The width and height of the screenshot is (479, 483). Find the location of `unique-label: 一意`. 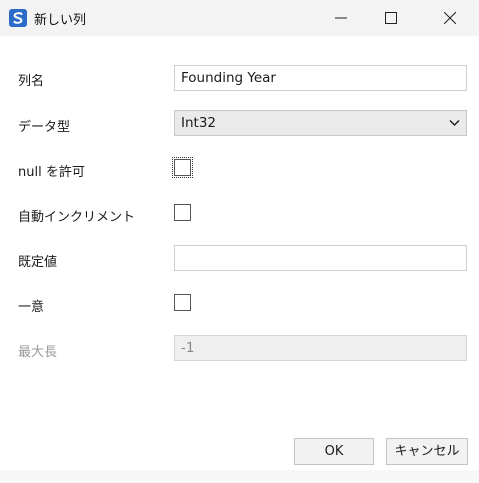

unique-label: 一意 is located at coordinates (31, 307).